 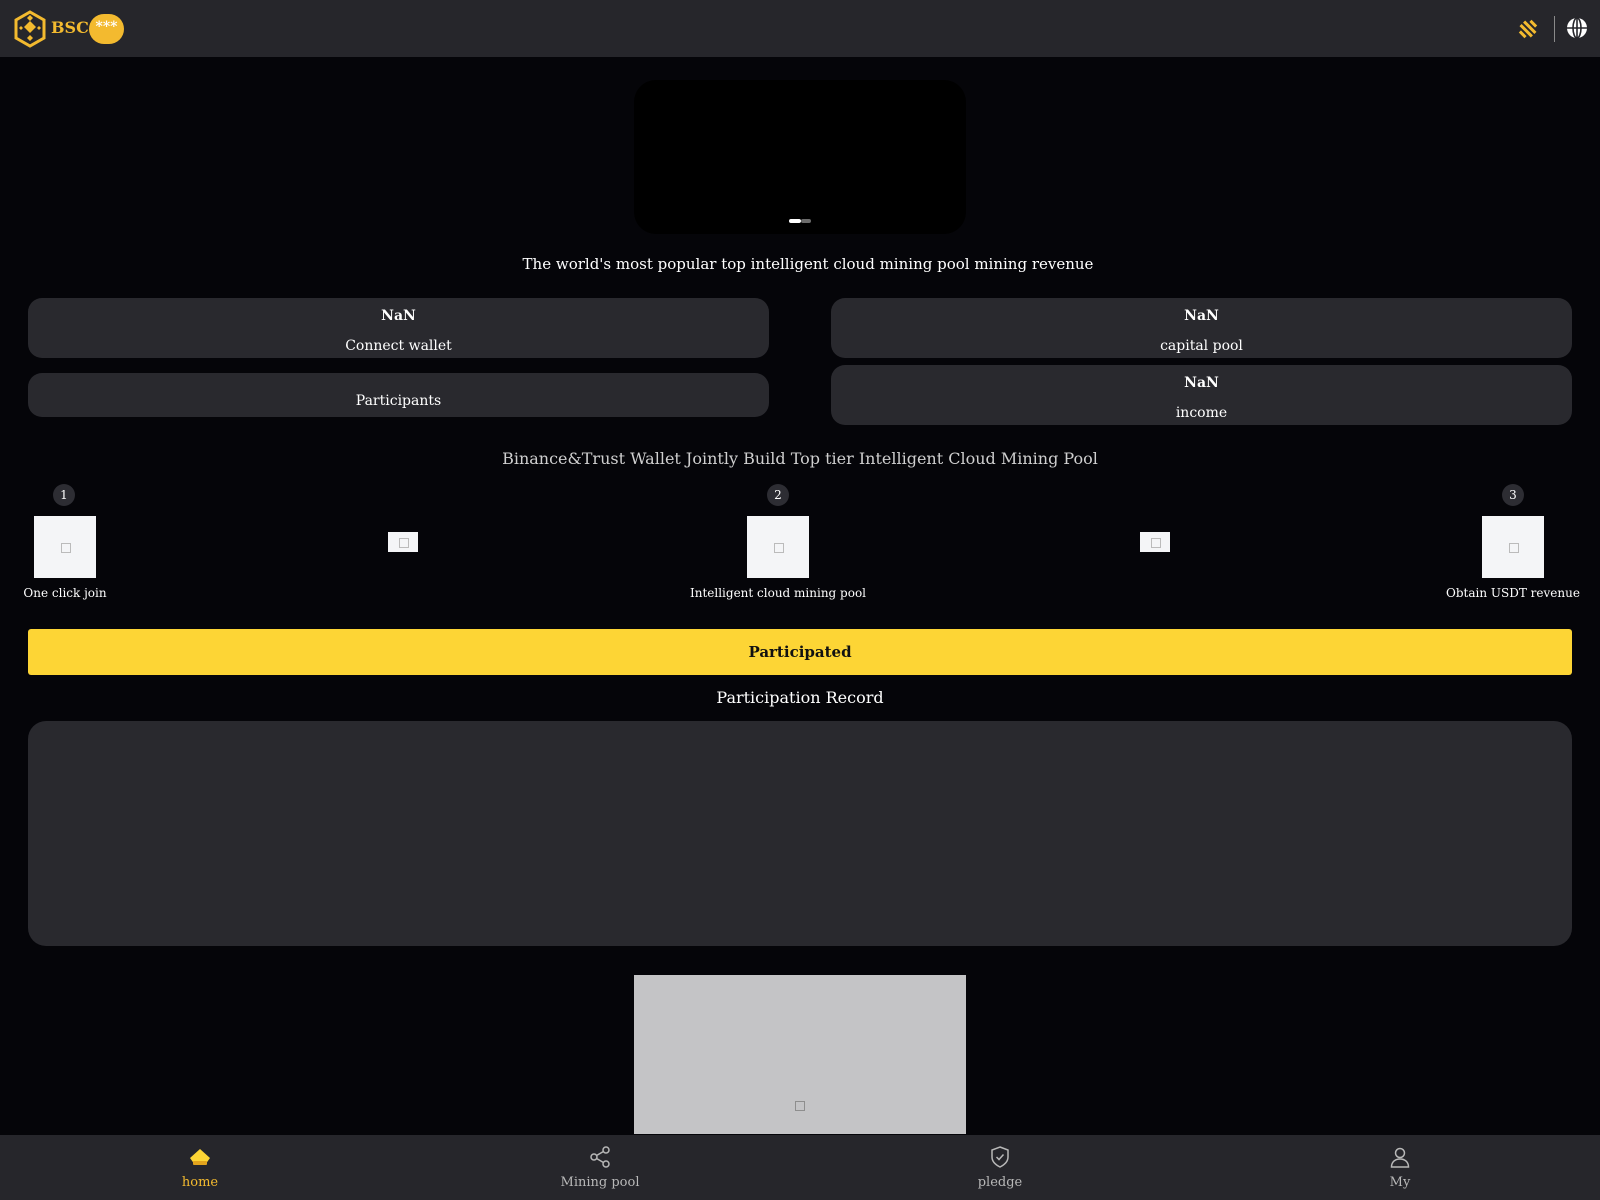 I want to click on bnb-logo-icon, so click(x=30, y=29).